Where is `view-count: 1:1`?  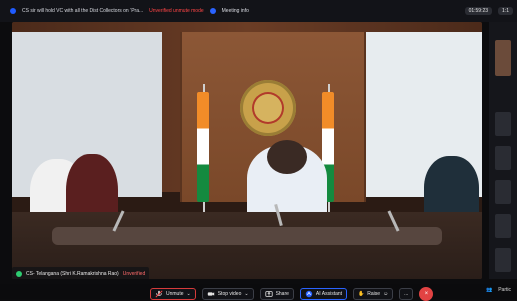
view-count: 1:1 is located at coordinates (505, 11).